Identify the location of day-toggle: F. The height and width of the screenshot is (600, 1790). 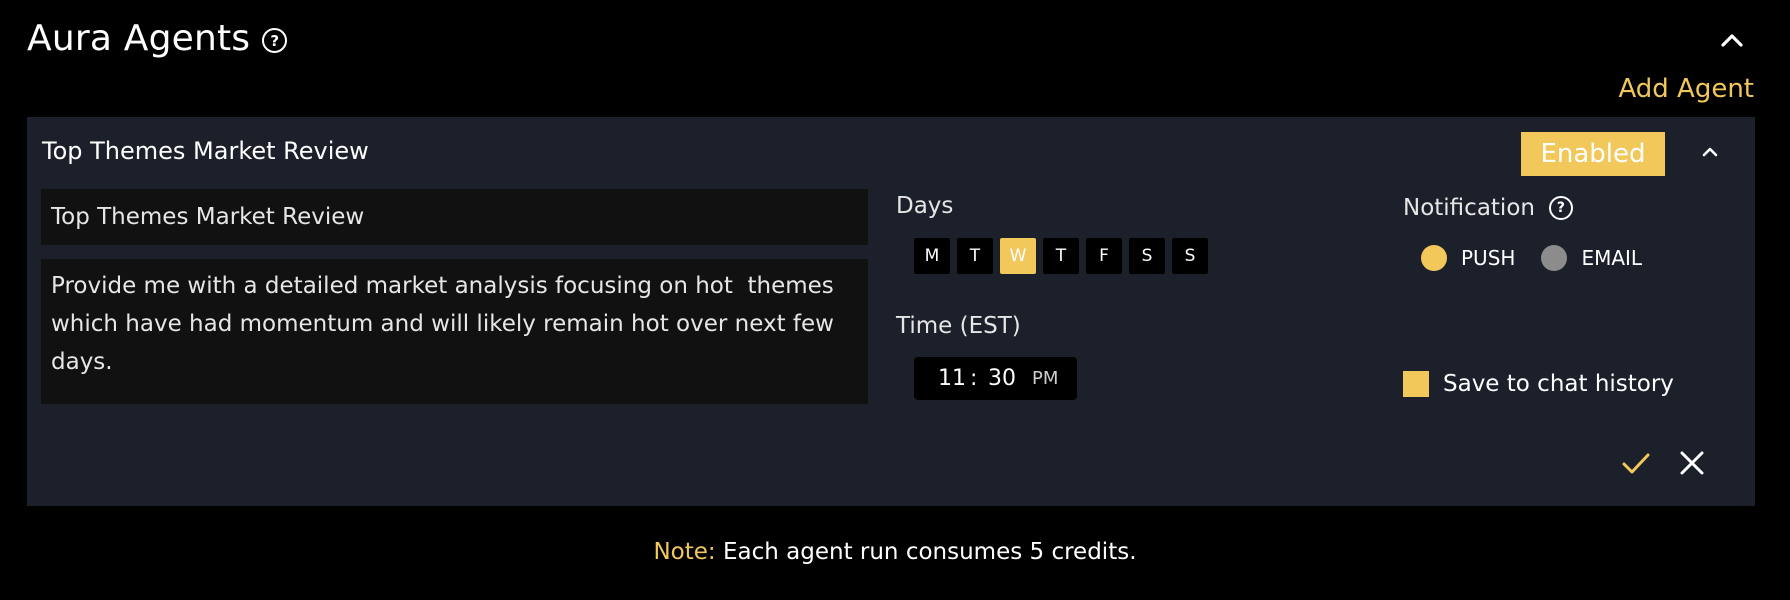
(1104, 256).